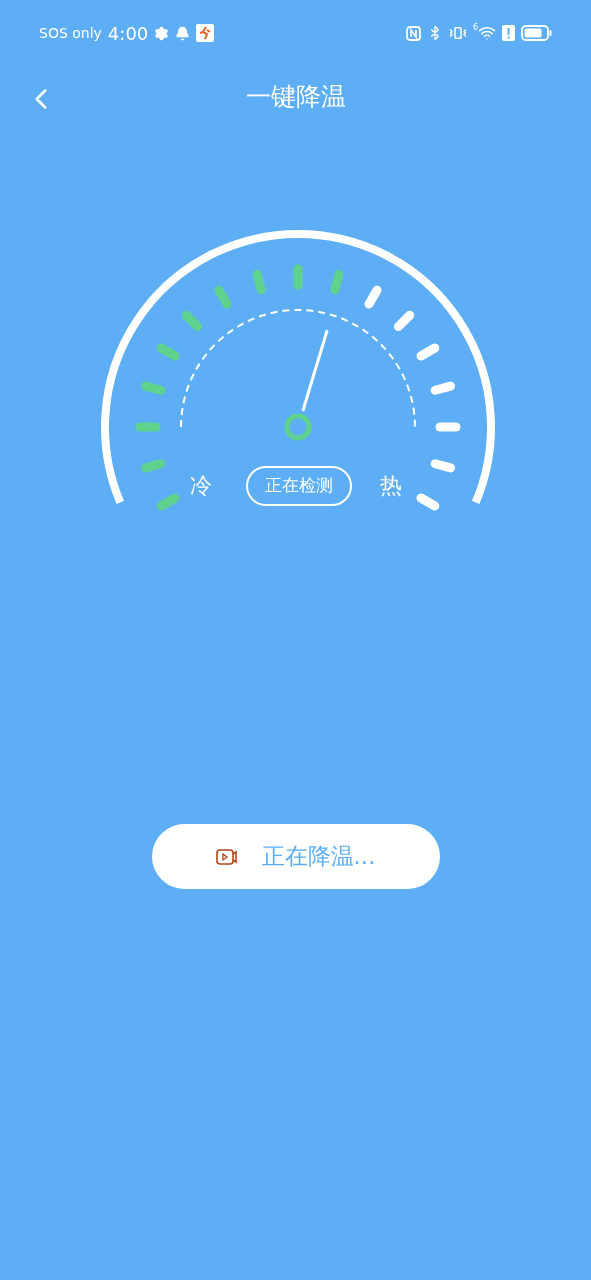 This screenshot has width=591, height=1280. What do you see at coordinates (226, 856) in the screenshot?
I see `video-icon` at bounding box center [226, 856].